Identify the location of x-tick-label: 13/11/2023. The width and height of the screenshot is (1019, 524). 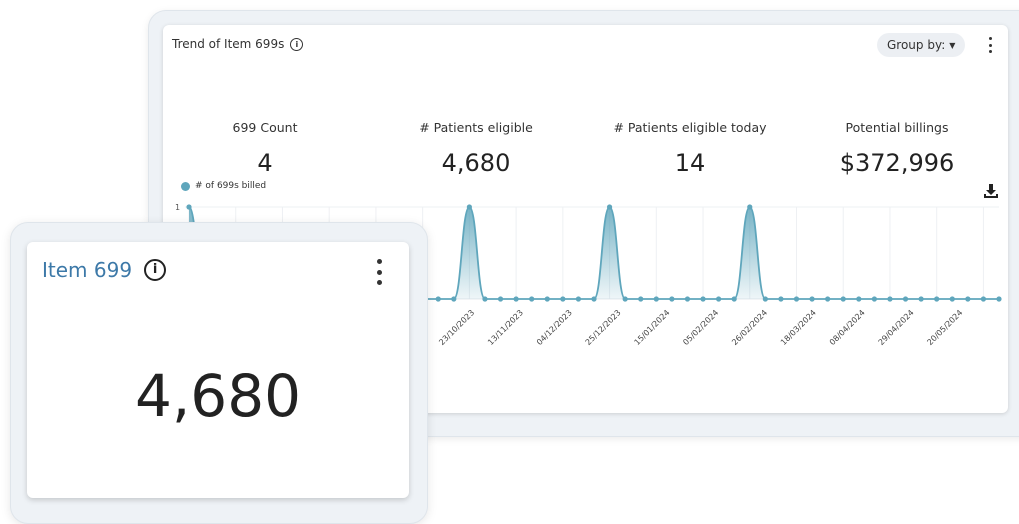
(505, 327).